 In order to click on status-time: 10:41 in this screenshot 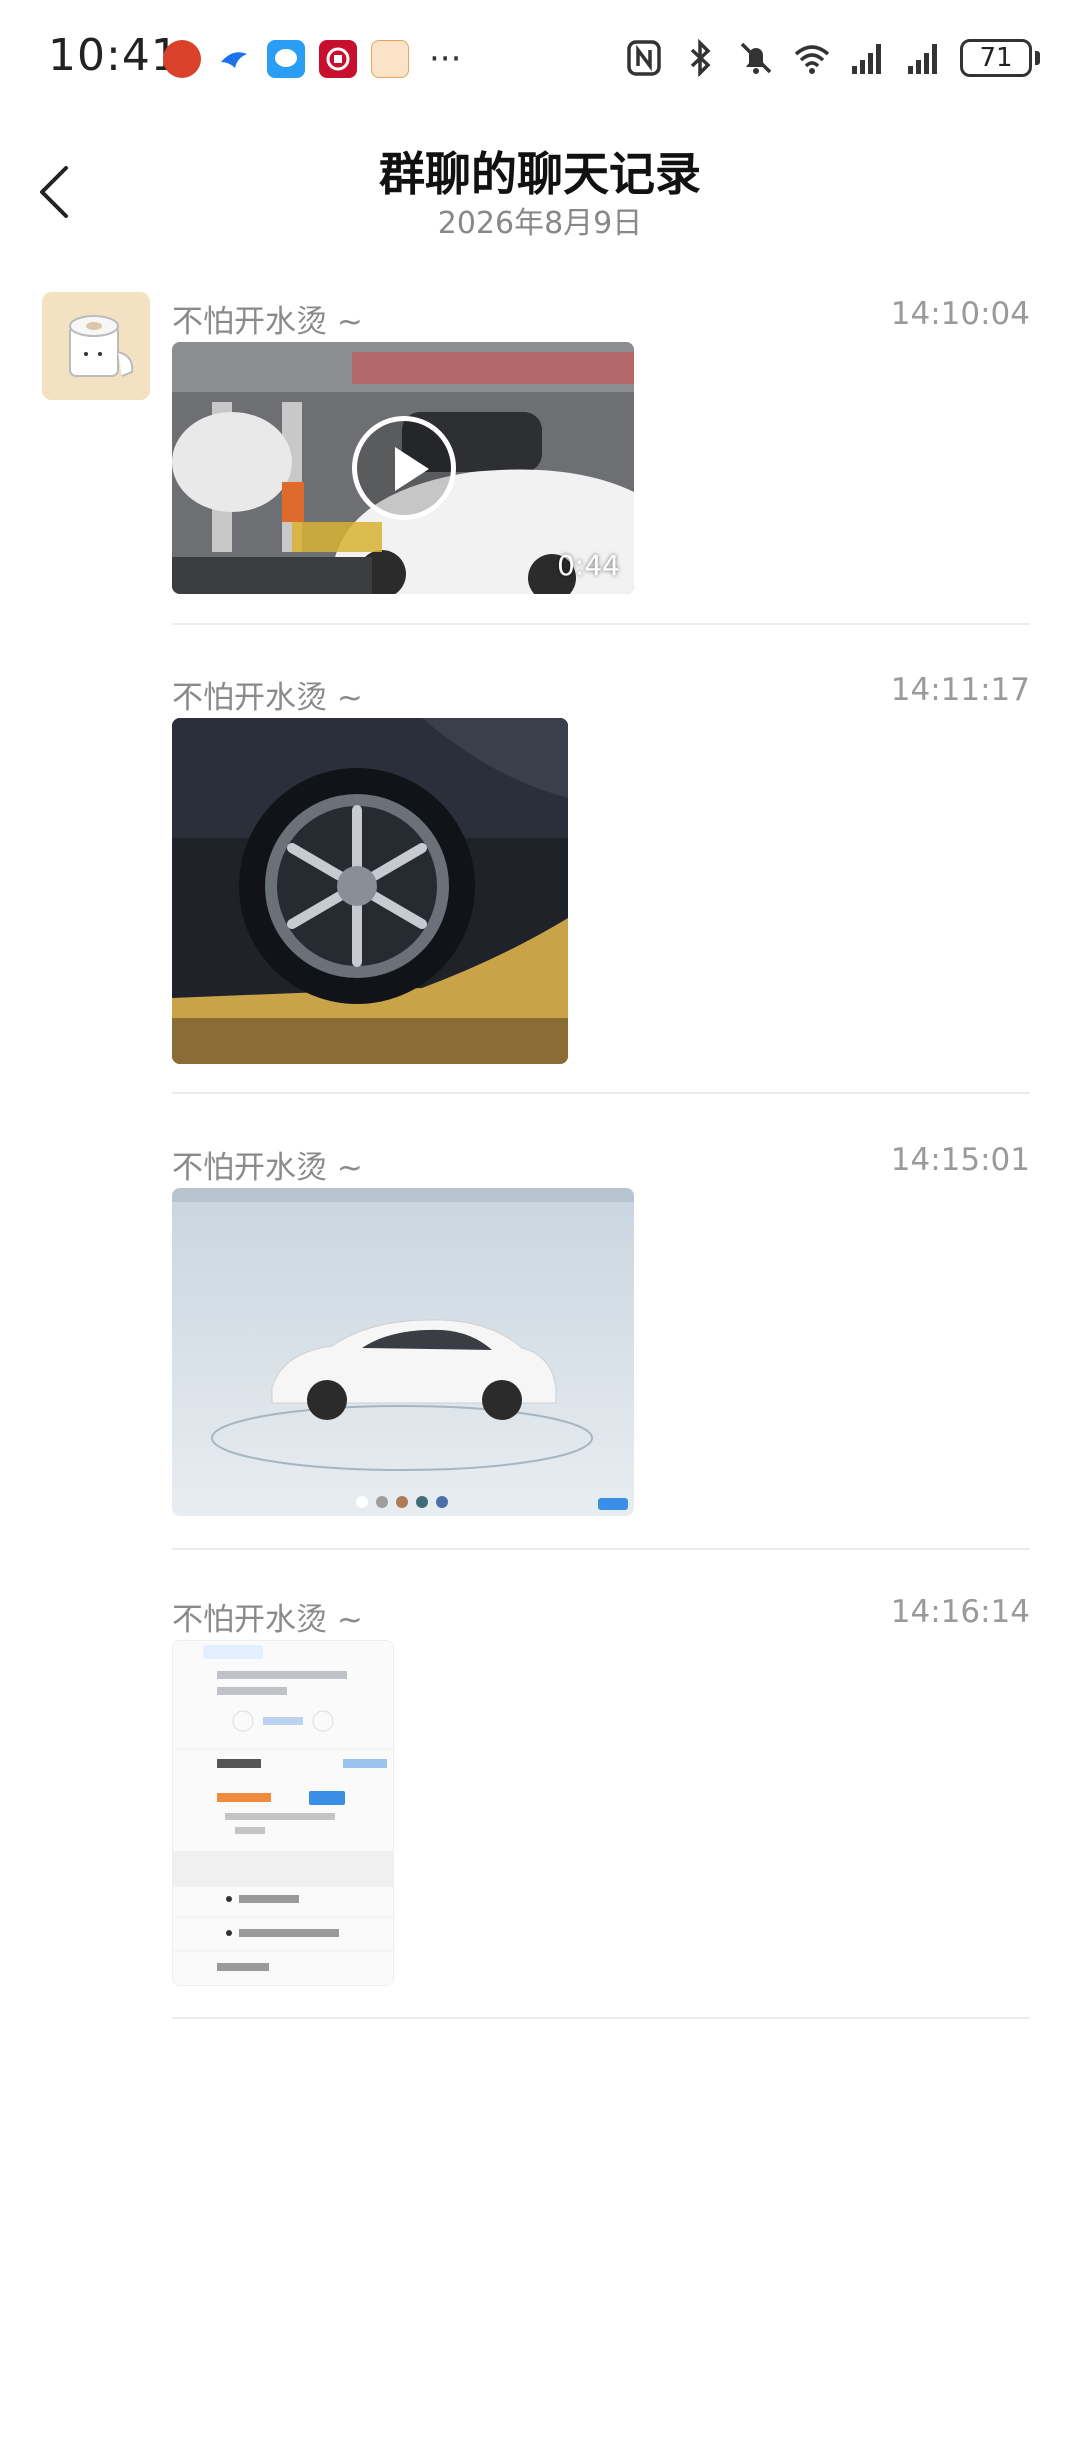, I will do `click(114, 55)`.